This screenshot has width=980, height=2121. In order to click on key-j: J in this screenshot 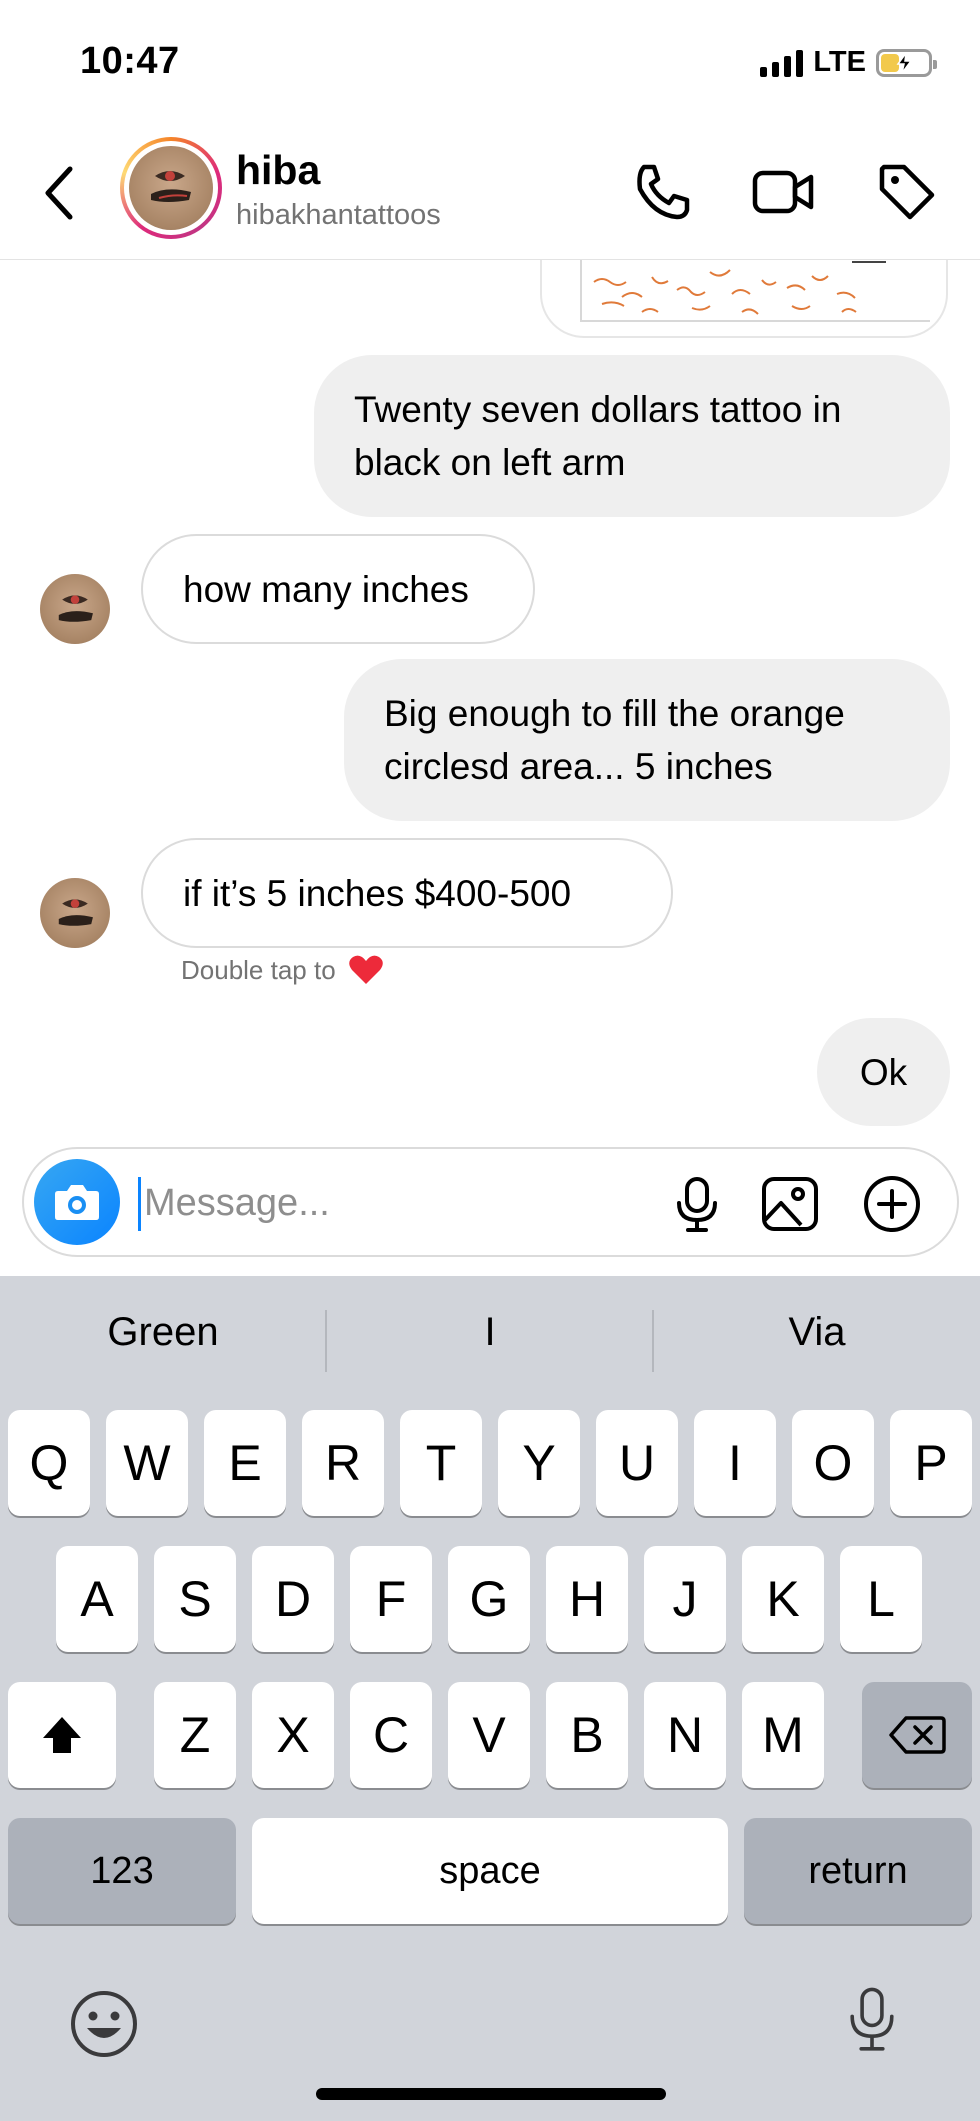, I will do `click(685, 1599)`.